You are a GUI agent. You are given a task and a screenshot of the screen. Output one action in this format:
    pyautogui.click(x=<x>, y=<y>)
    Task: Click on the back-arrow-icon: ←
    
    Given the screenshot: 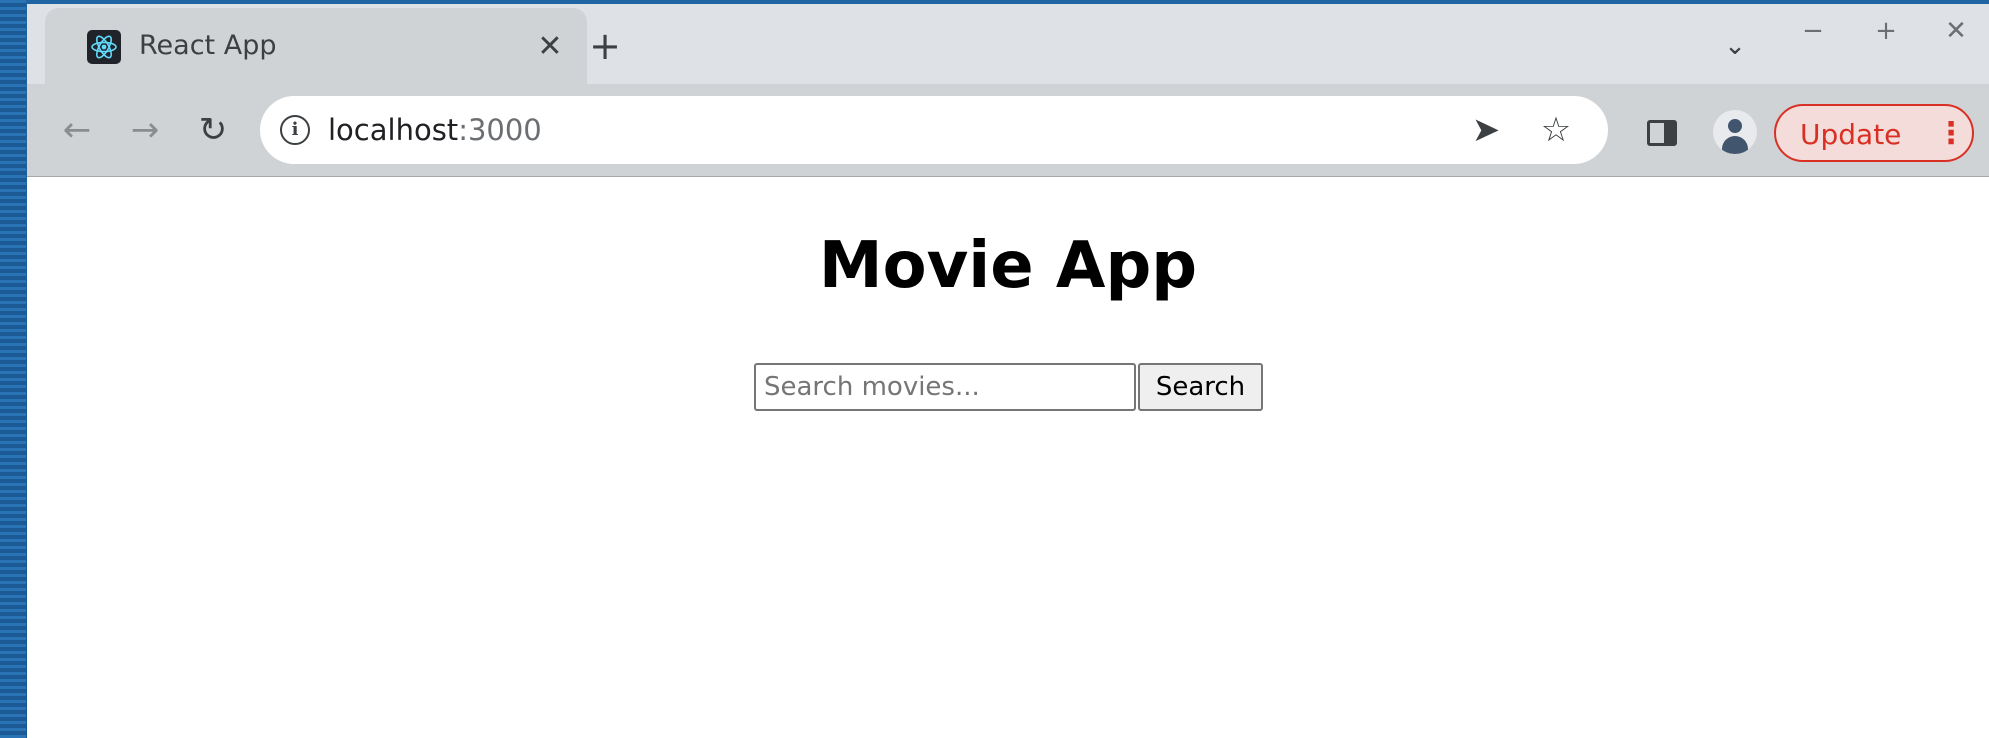 What is the action you would take?
    pyautogui.click(x=77, y=130)
    